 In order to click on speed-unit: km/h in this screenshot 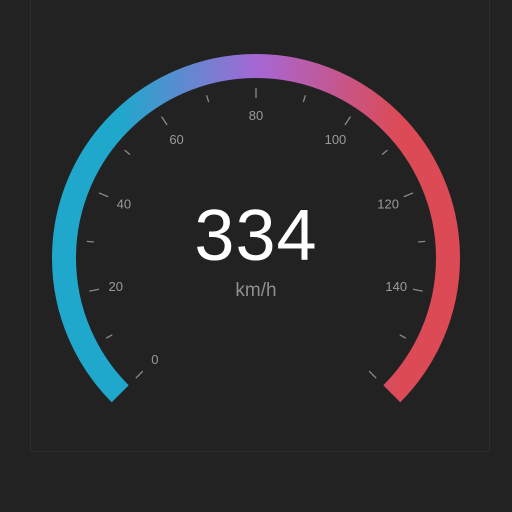, I will do `click(256, 290)`.